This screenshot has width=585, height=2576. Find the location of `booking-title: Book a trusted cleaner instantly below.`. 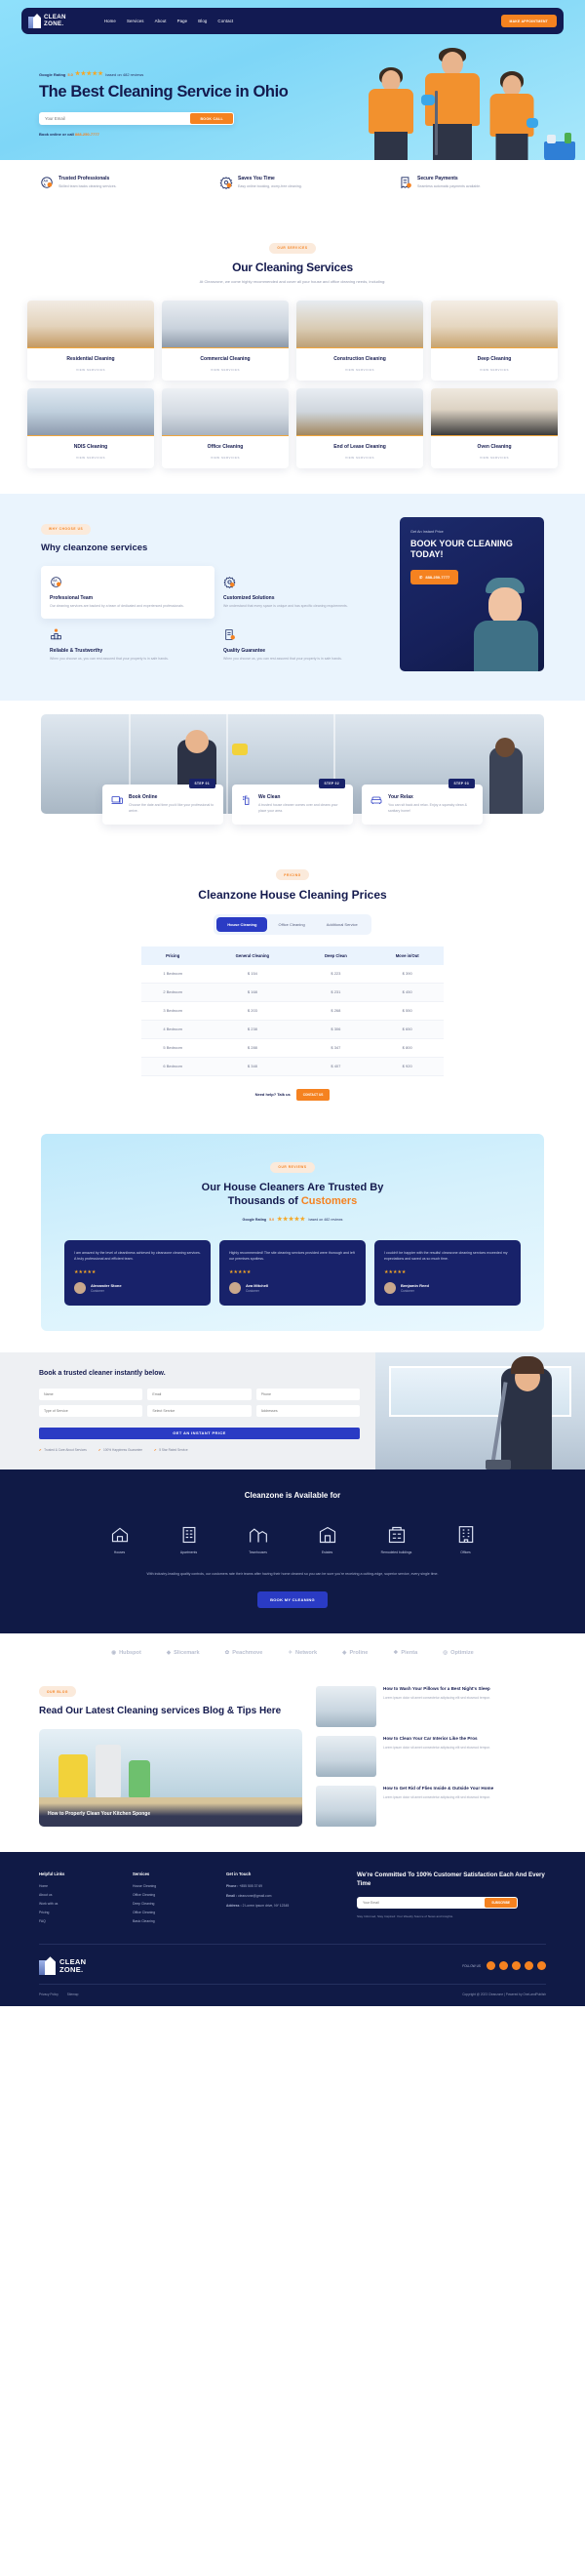

booking-title: Book a trusted cleaner instantly below. is located at coordinates (102, 1374).